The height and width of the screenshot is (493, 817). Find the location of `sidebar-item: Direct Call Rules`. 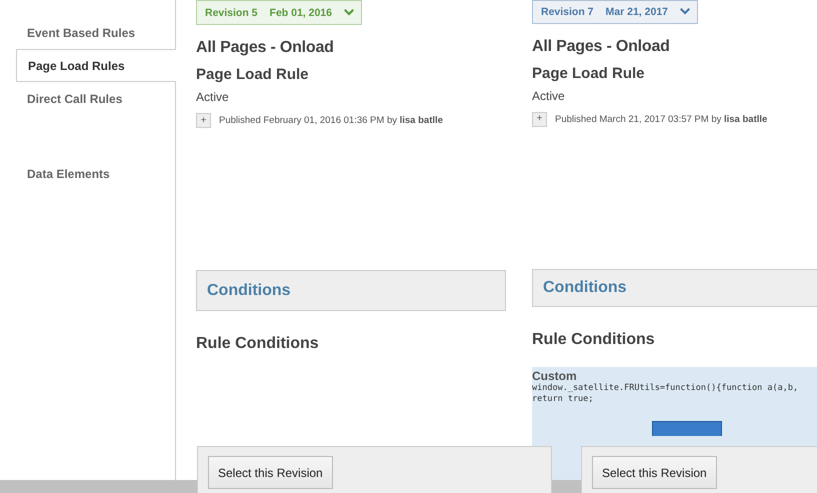

sidebar-item: Direct Call Rules is located at coordinates (95, 98).